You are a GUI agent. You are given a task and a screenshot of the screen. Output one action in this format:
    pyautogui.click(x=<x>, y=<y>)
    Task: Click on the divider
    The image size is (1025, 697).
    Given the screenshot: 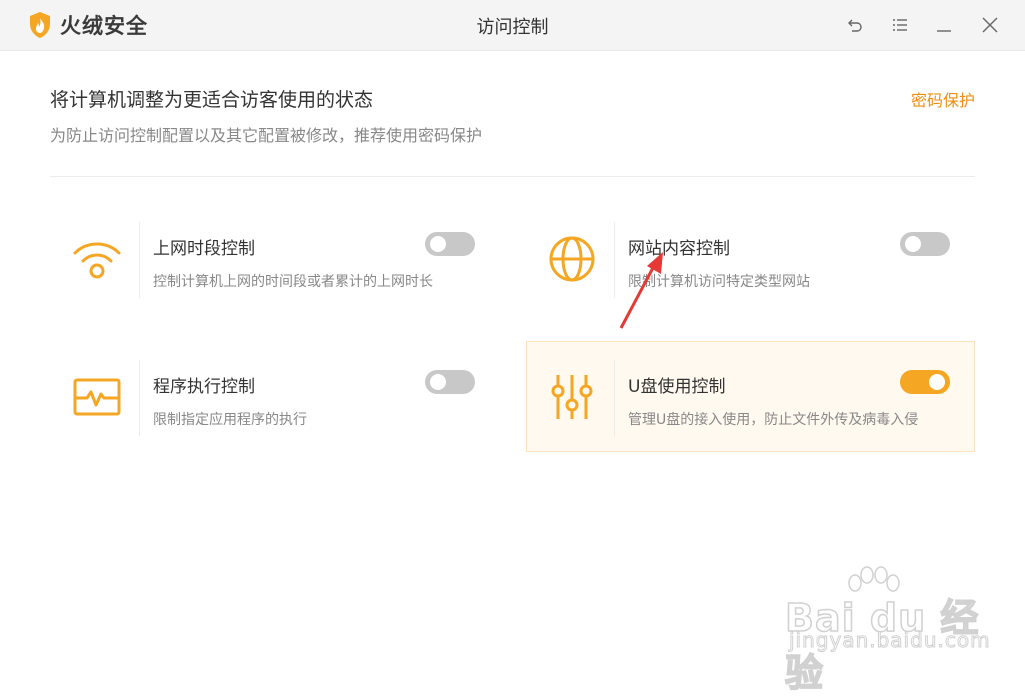 What is the action you would take?
    pyautogui.click(x=512, y=176)
    